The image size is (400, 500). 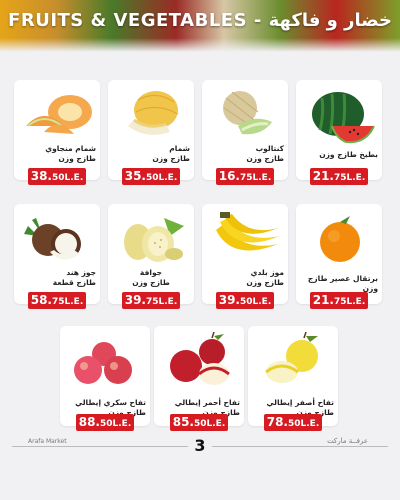 I want to click on price-tag: 39.75L.E., so click(x=151, y=300).